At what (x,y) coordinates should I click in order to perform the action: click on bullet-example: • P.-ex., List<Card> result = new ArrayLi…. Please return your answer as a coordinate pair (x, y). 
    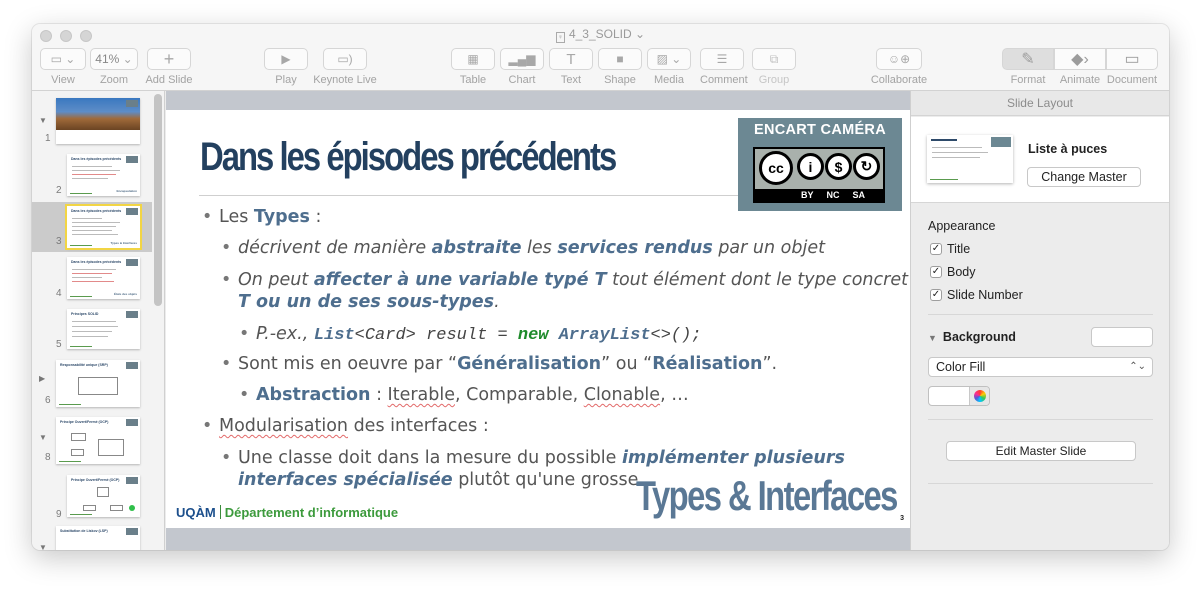
    Looking at the image, I should click on (470, 334).